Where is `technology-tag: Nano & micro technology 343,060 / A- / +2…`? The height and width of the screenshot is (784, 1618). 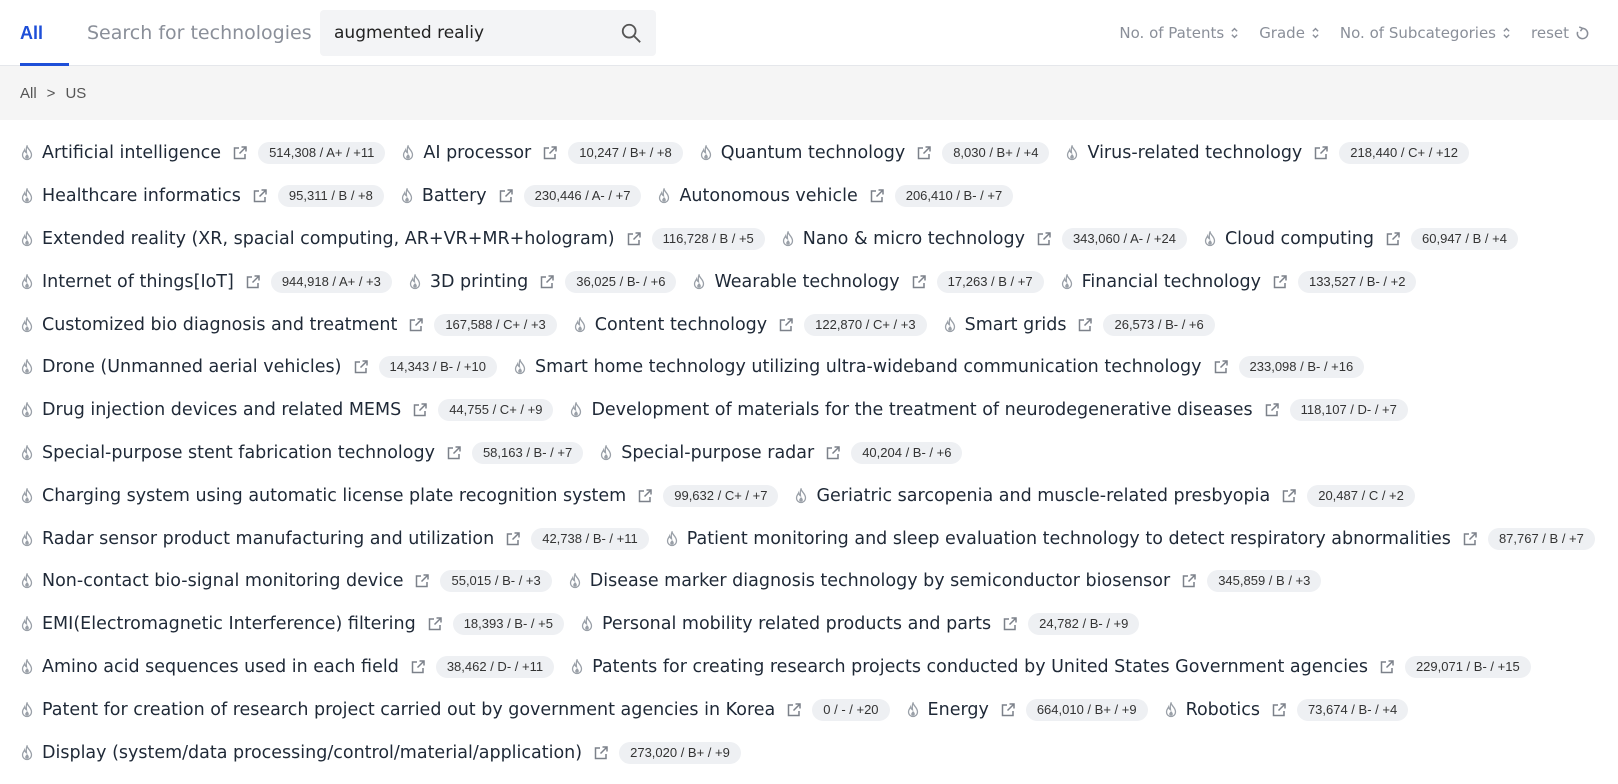 technology-tag: Nano & micro technology 343,060 / A- / +2… is located at coordinates (984, 238).